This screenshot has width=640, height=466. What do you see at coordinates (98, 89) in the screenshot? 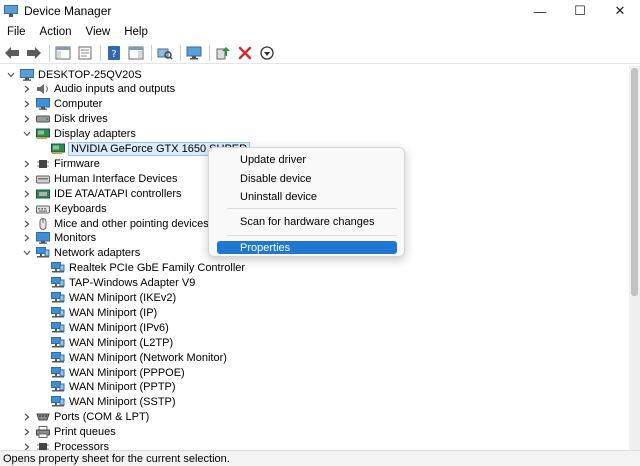
I see `tree-category: Audio inputs and outputs` at bounding box center [98, 89].